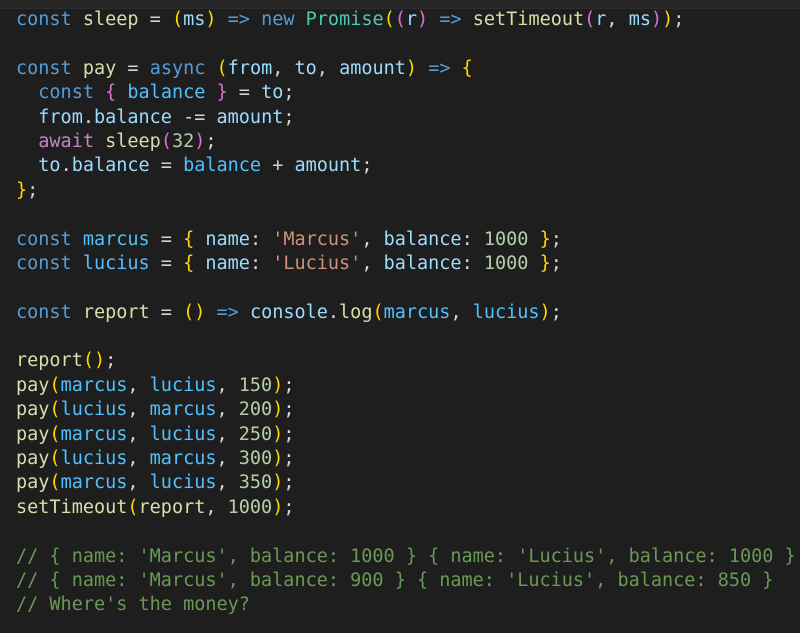  Describe the element at coordinates (255, 410) in the screenshot. I see `code-token: 200` at that location.